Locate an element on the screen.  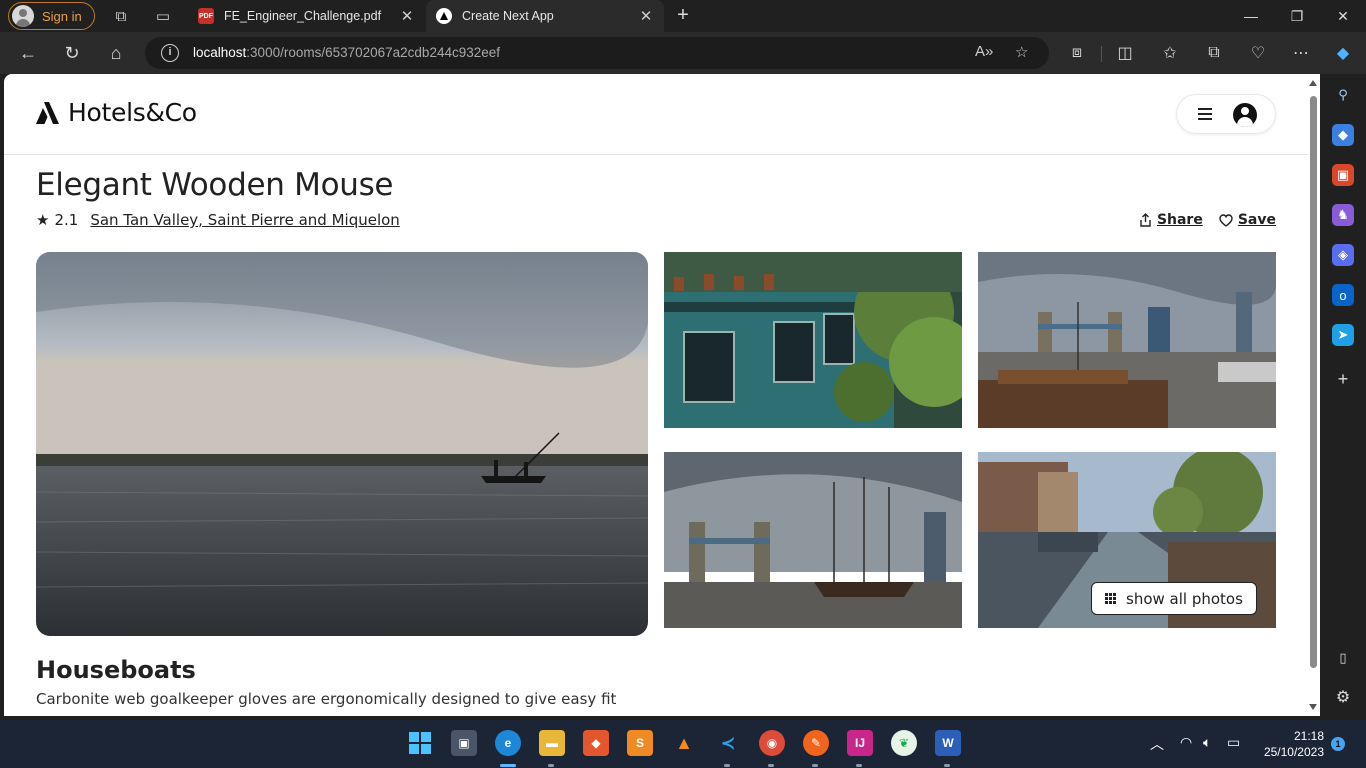
share-button: Share is located at coordinates (1171, 220).